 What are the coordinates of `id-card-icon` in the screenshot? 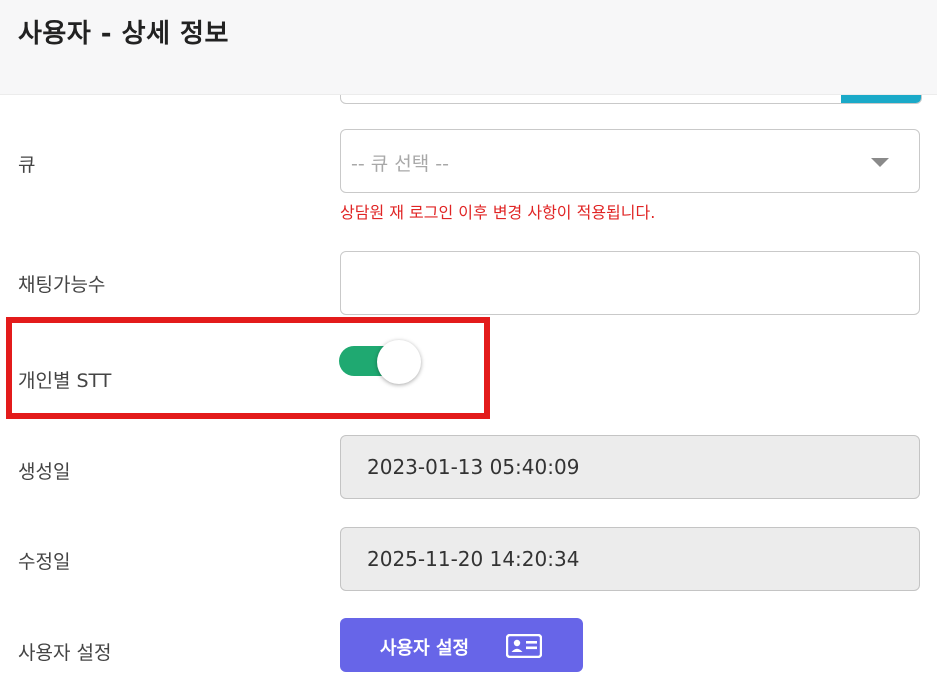 It's located at (524, 647).